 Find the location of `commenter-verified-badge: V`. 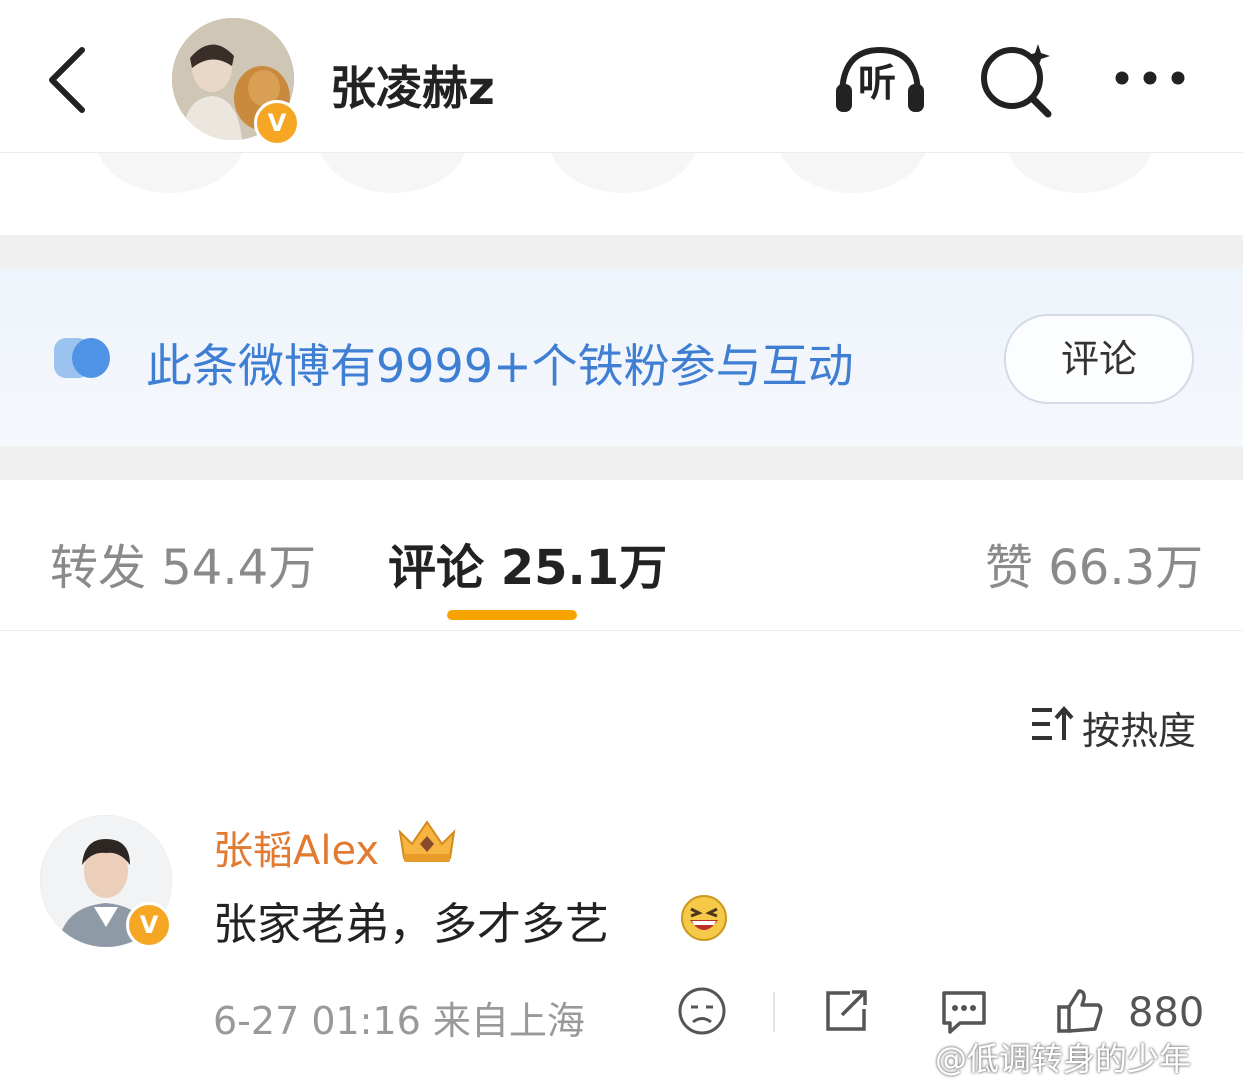

commenter-verified-badge: V is located at coordinates (149, 925).